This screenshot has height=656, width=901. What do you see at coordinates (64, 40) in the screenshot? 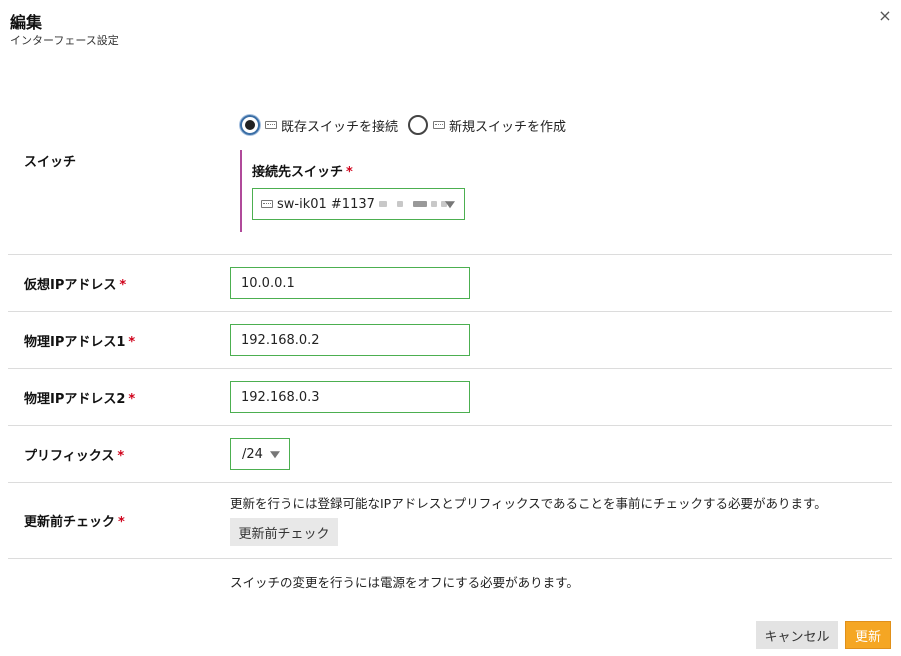
I see `dialog-subtitle: インターフェース設定` at bounding box center [64, 40].